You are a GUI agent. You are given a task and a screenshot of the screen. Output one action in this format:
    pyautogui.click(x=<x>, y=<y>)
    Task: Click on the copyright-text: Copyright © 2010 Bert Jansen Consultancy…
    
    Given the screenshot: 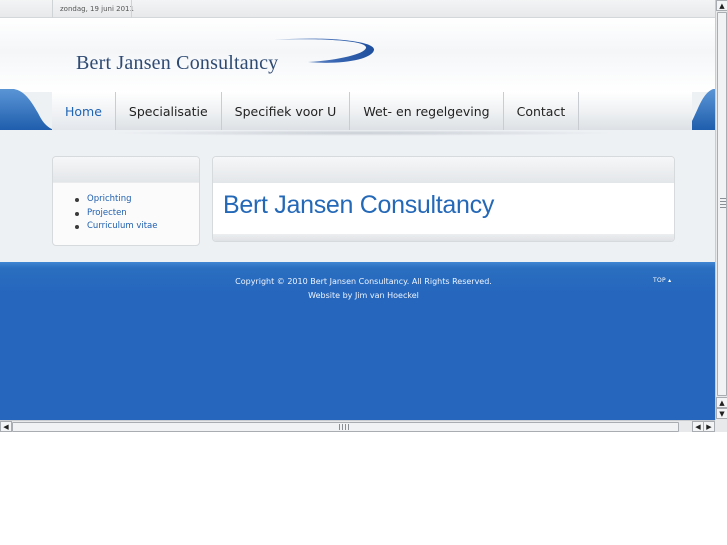 What is the action you would take?
    pyautogui.click(x=363, y=281)
    